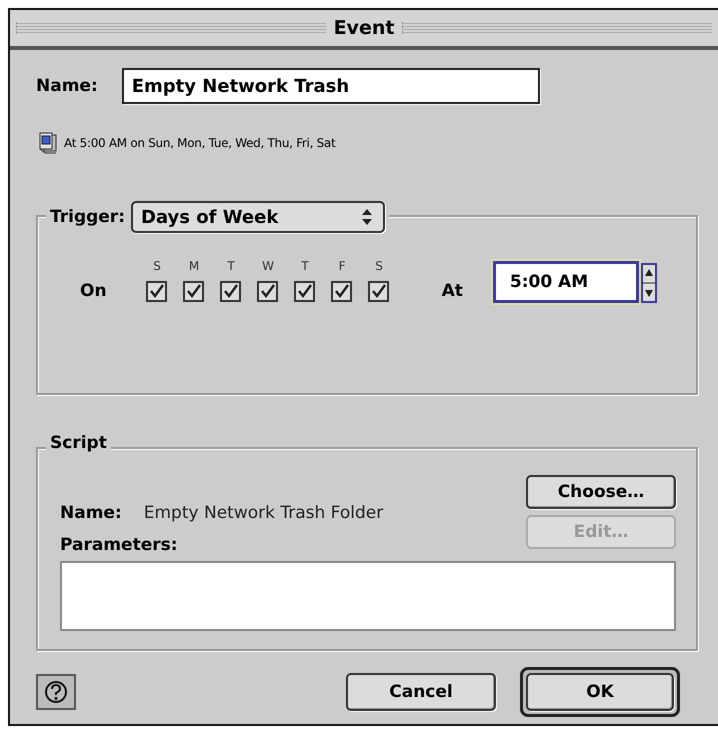 Image resolution: width=718 pixels, height=736 pixels. What do you see at coordinates (364, 28) in the screenshot?
I see `window-title: Event` at bounding box center [364, 28].